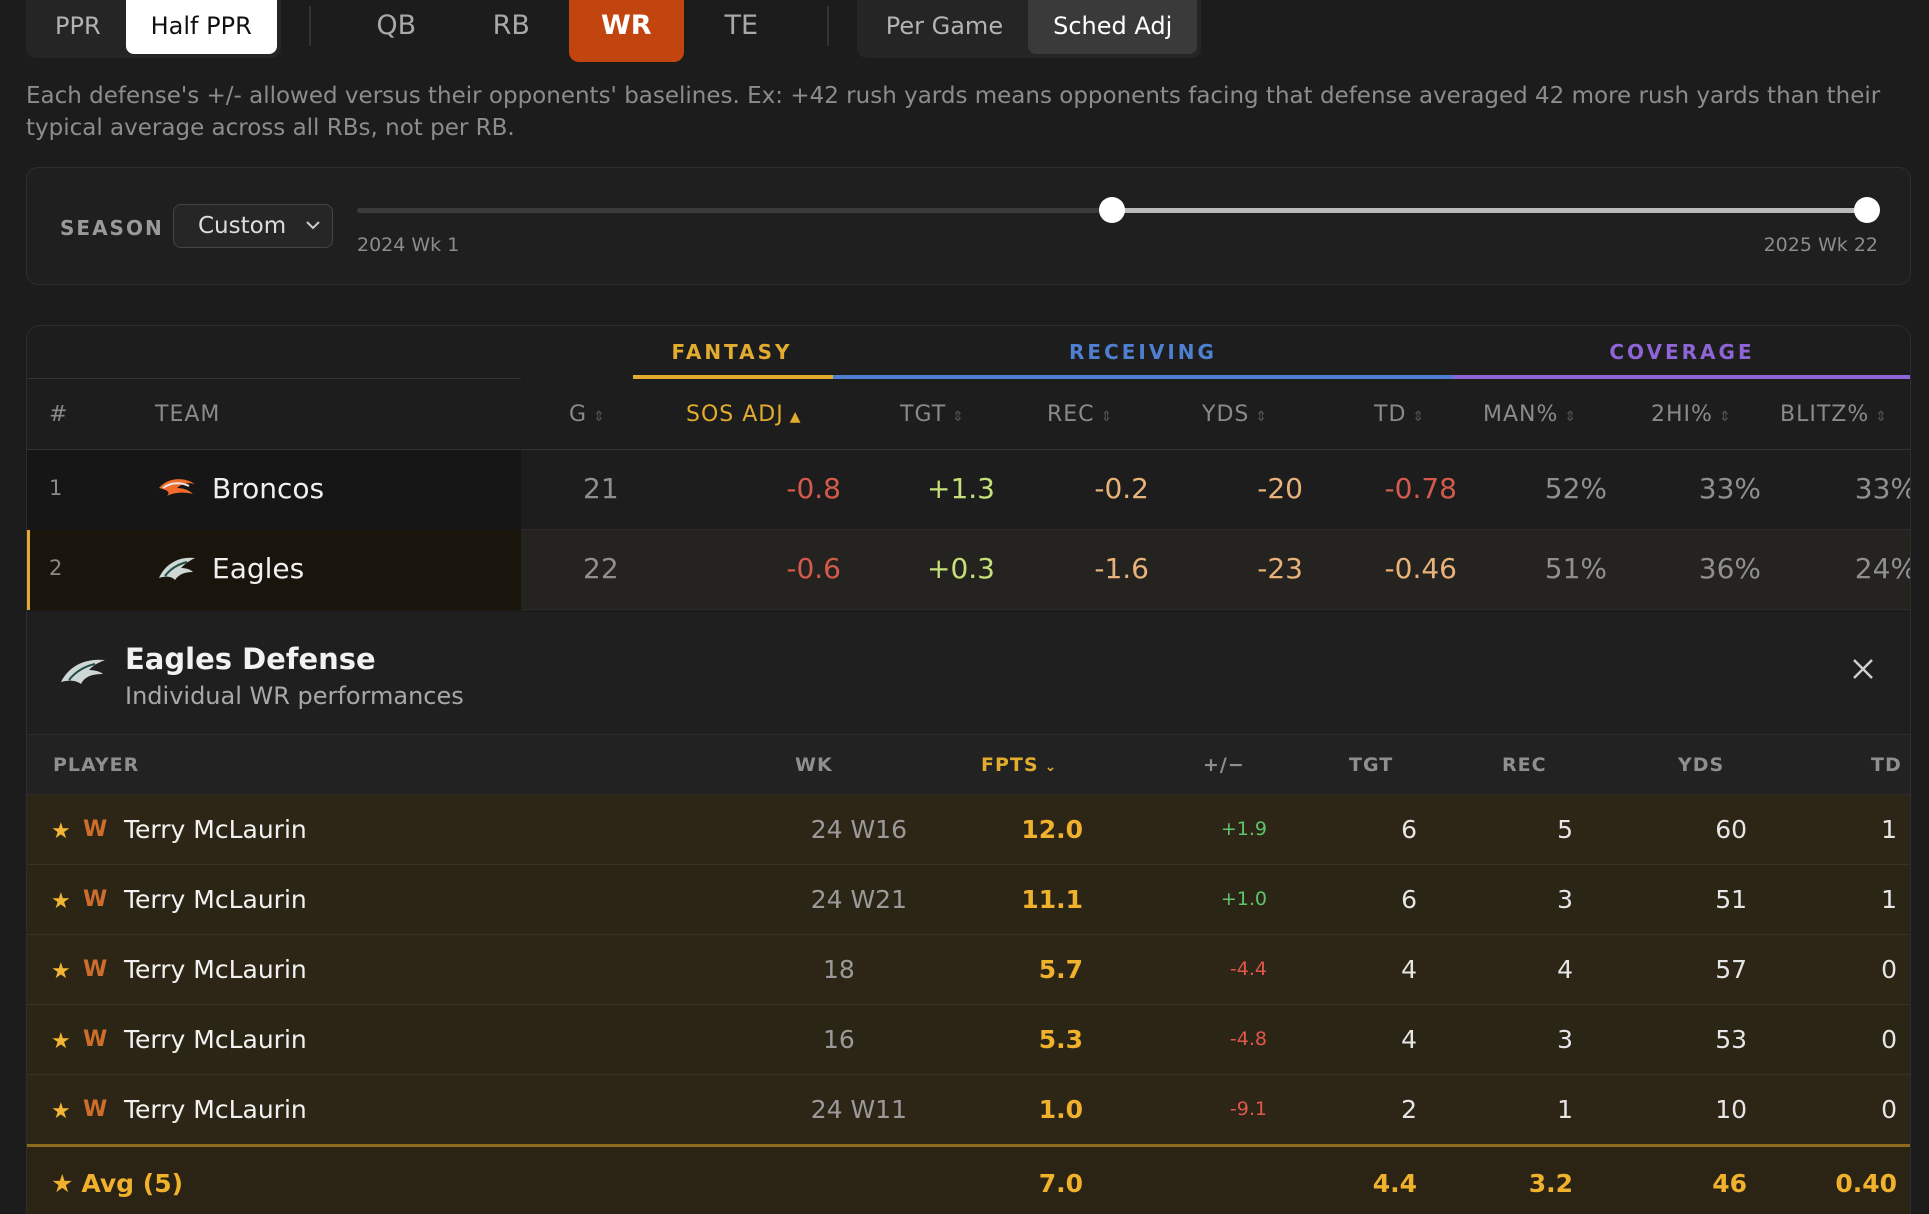 Image resolution: width=1929 pixels, height=1214 pixels. Describe the element at coordinates (177, 487) in the screenshot. I see `broncos-logo-icon` at that location.